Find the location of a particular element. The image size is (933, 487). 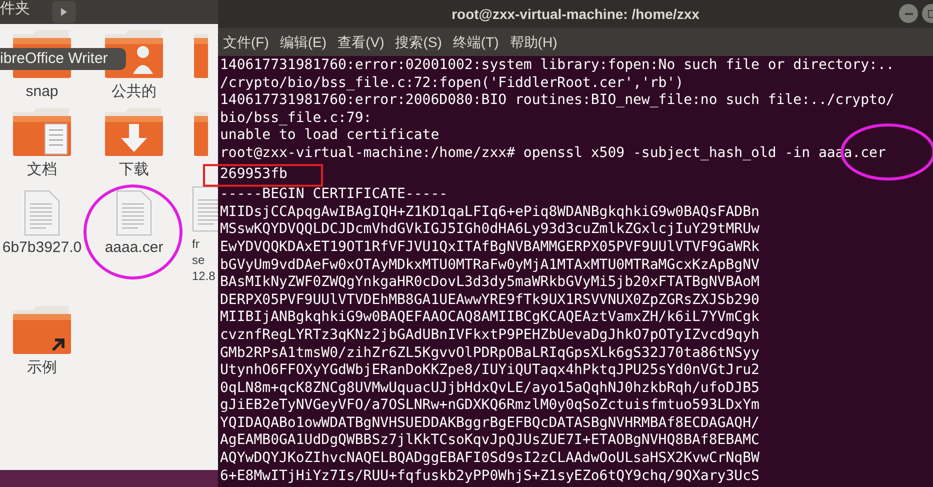

terminal-line: GMb2RPsA1tmsW0/zihZr6ZL5KgvvOlPDRpOBaLRIqGpsXLk6gS32J70ta86tNSyy is located at coordinates (490, 353).